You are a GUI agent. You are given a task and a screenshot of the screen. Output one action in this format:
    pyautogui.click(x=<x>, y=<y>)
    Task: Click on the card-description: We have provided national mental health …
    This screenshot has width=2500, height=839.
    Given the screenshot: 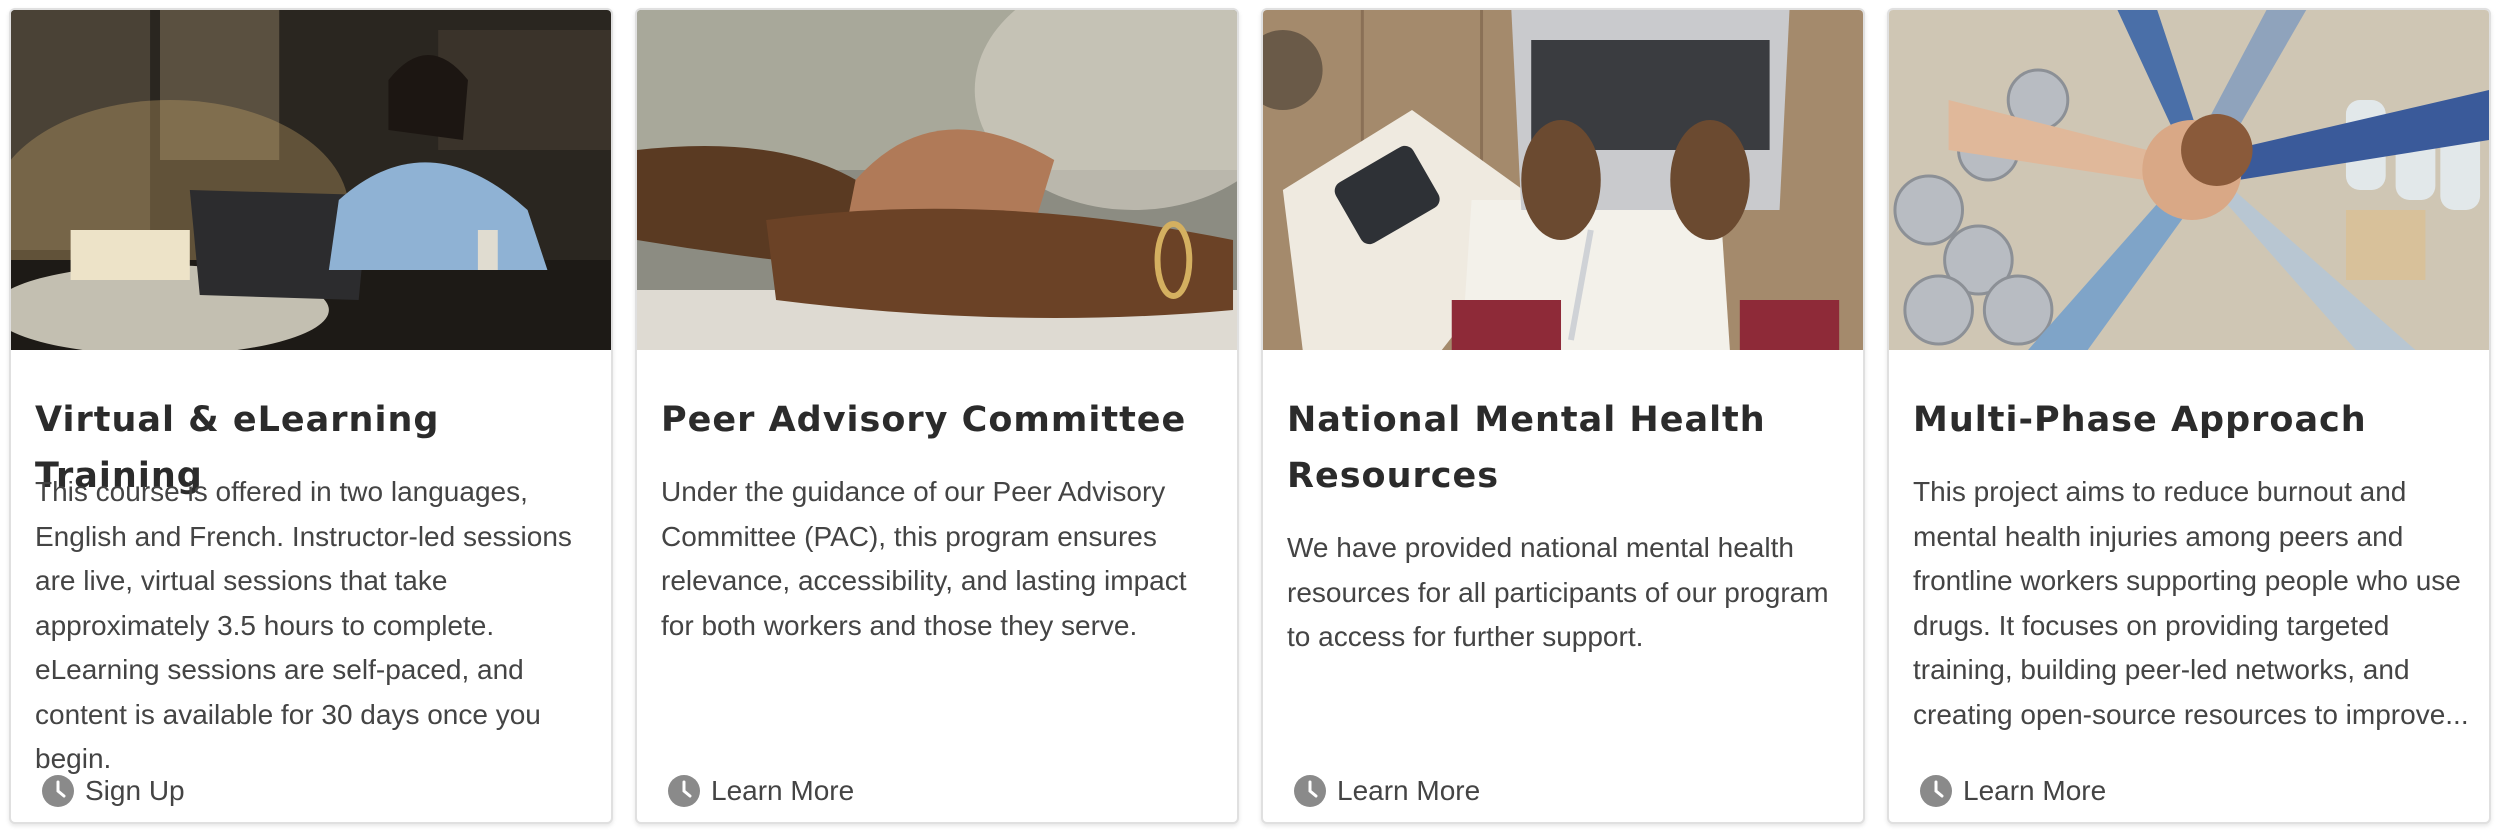 What is the action you would take?
    pyautogui.click(x=1558, y=592)
    